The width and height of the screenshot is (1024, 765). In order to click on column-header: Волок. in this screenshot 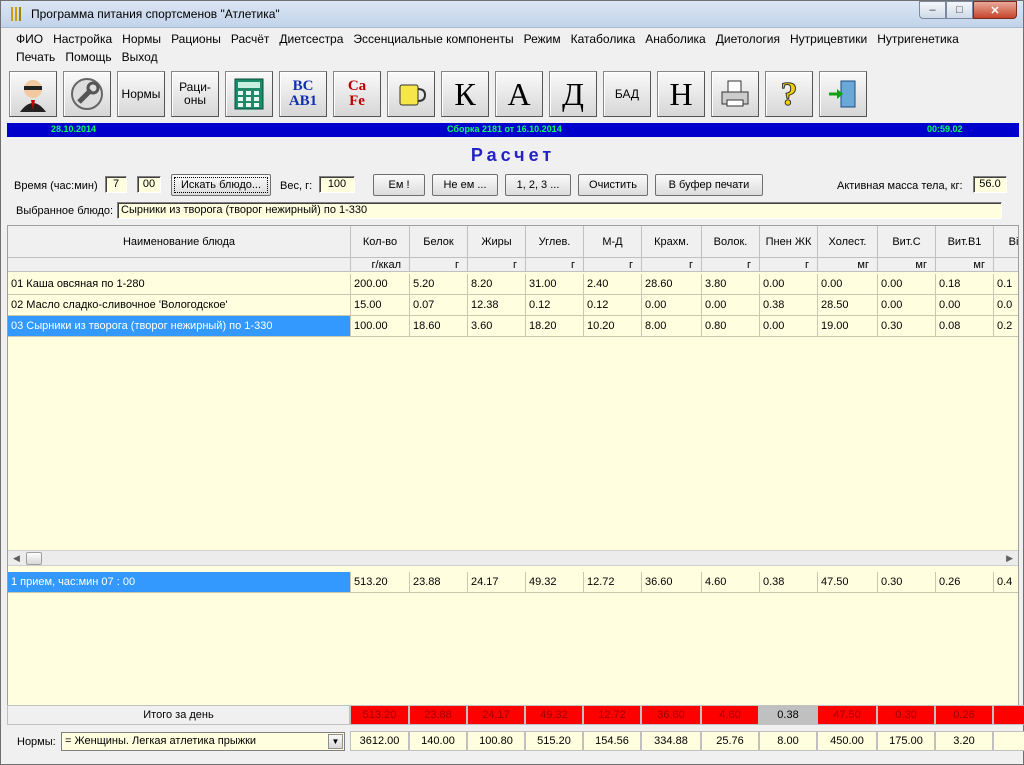, I will do `click(731, 242)`.